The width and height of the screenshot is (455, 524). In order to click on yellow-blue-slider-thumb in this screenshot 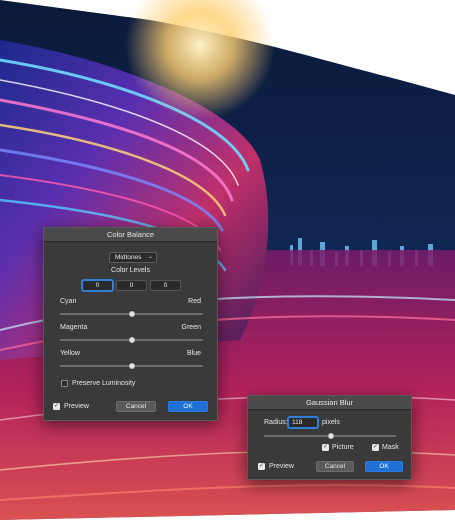, I will do `click(131, 366)`.